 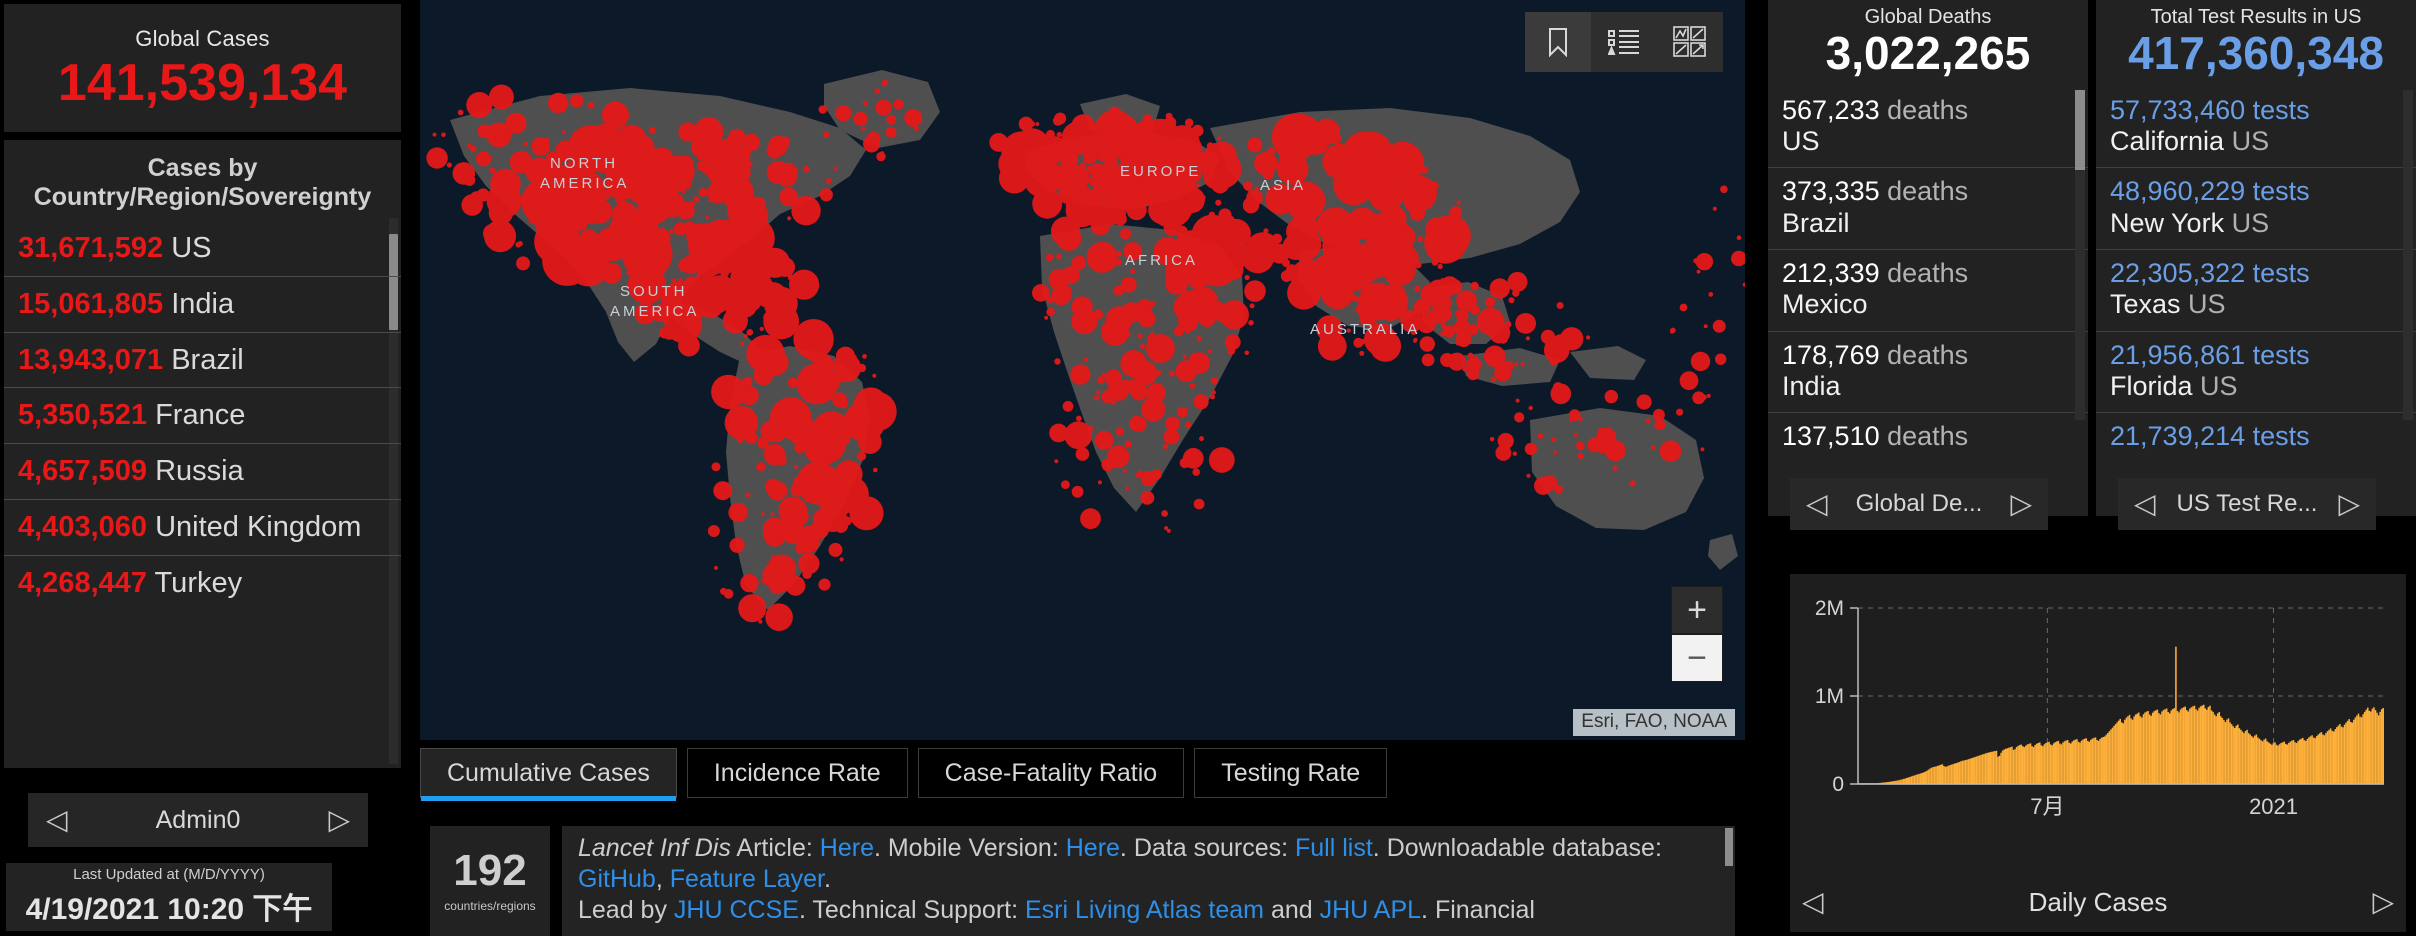 What do you see at coordinates (2349, 504) in the screenshot?
I see `us-tests-next-icon` at bounding box center [2349, 504].